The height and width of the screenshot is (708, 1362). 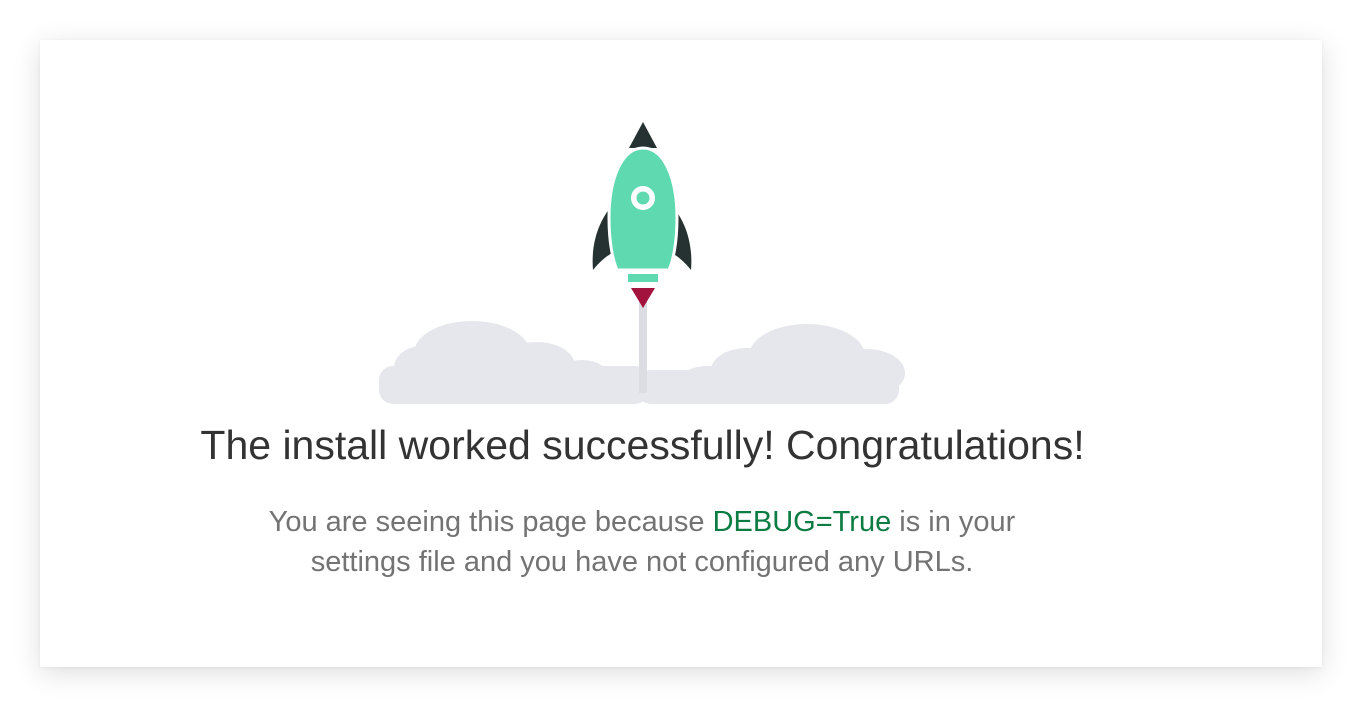 What do you see at coordinates (771, 364) in the screenshot?
I see `cloud-right-icon` at bounding box center [771, 364].